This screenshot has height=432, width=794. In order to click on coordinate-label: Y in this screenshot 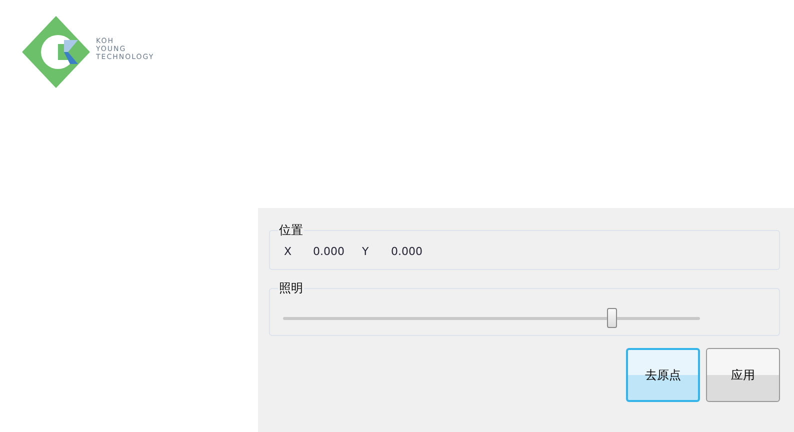, I will do `click(366, 251)`.